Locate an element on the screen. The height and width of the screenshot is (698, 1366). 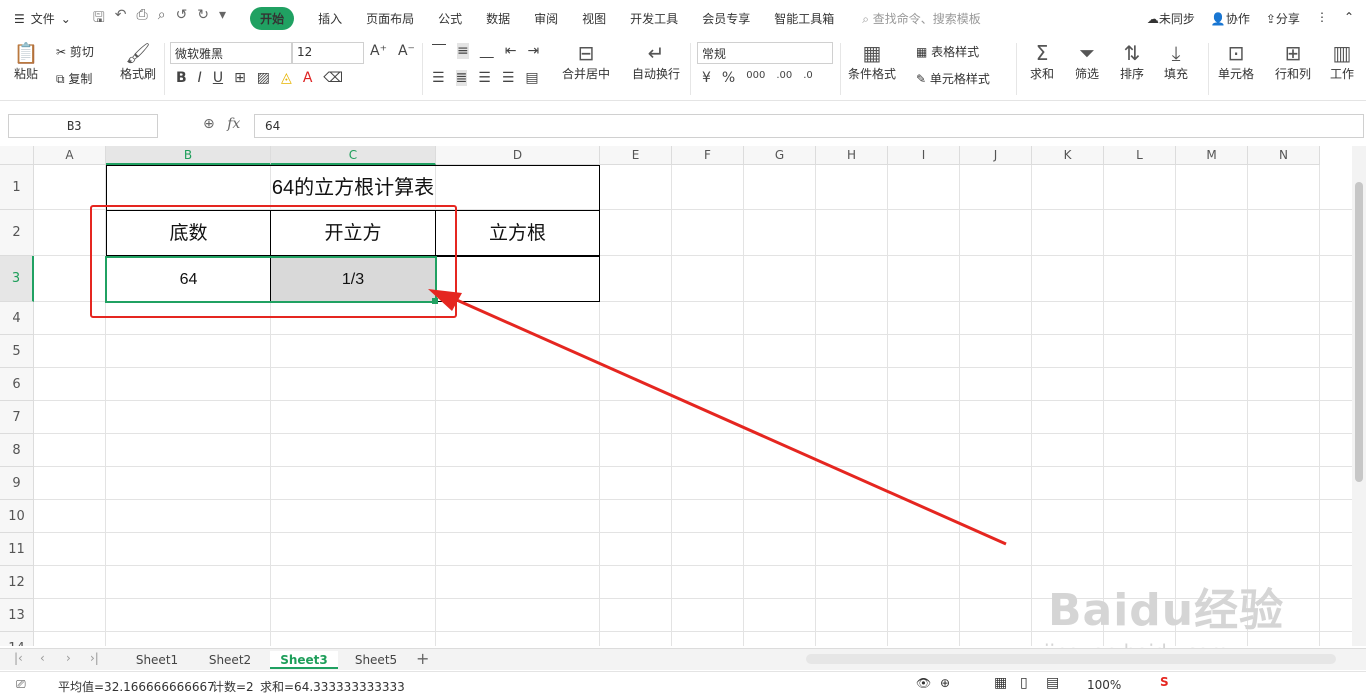
status-sum: 求和=64.333333333333 is located at coordinates (332, 687).